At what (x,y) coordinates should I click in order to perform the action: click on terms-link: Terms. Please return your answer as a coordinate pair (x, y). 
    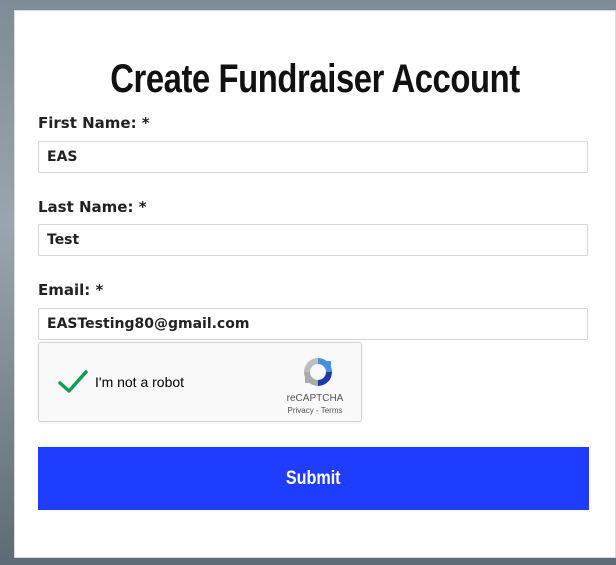
    Looking at the image, I should click on (332, 410).